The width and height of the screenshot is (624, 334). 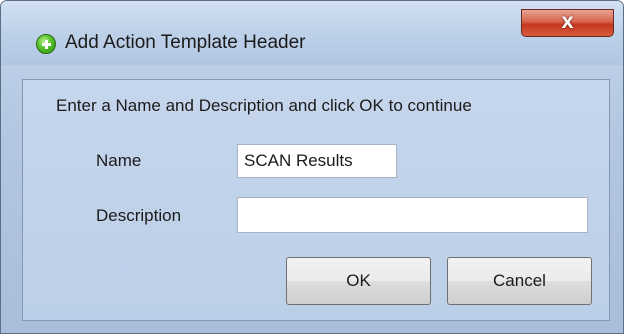 I want to click on close-icon: X, so click(x=567, y=22).